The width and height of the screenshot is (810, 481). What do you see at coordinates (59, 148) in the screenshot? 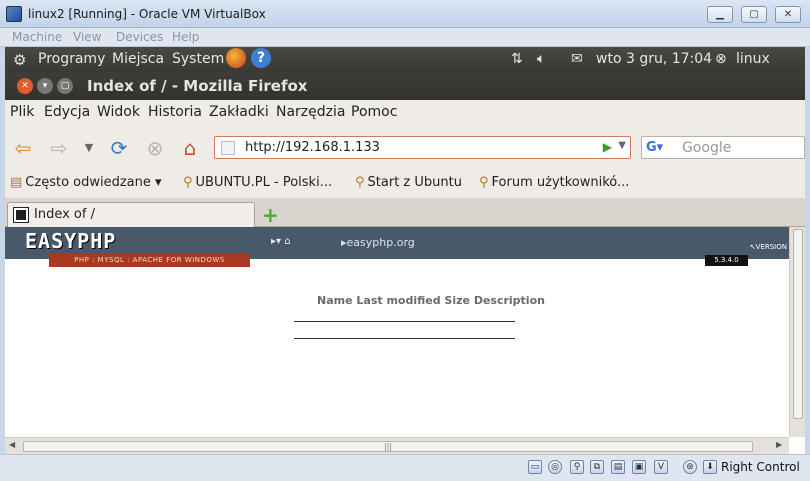
I see `forward-icon: ⇨` at bounding box center [59, 148].